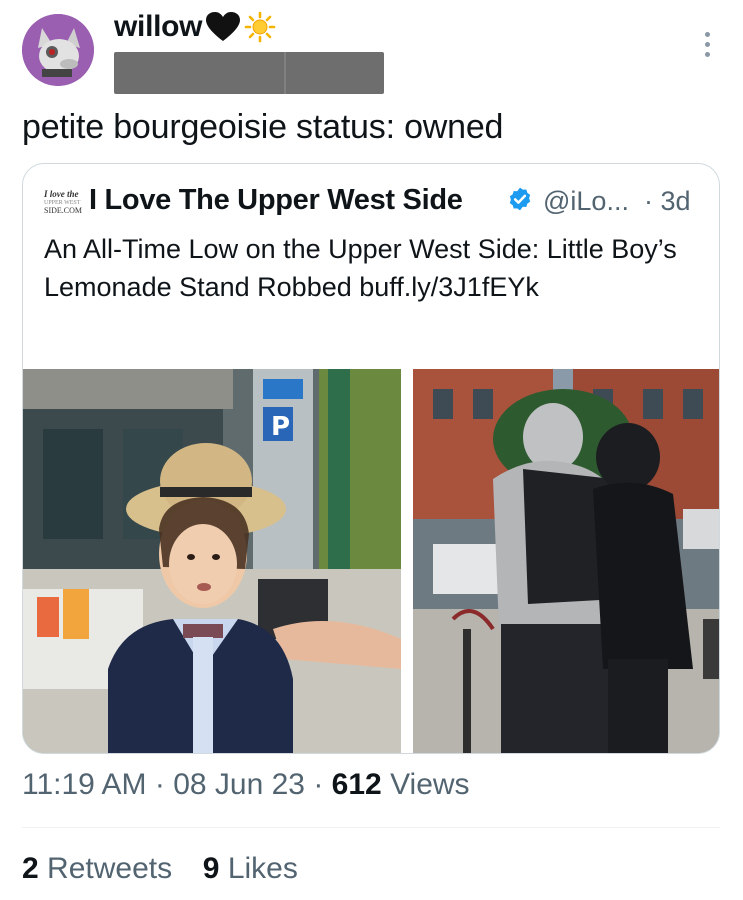 The width and height of the screenshot is (743, 900). I want to click on verified-badge-icon, so click(520, 199).